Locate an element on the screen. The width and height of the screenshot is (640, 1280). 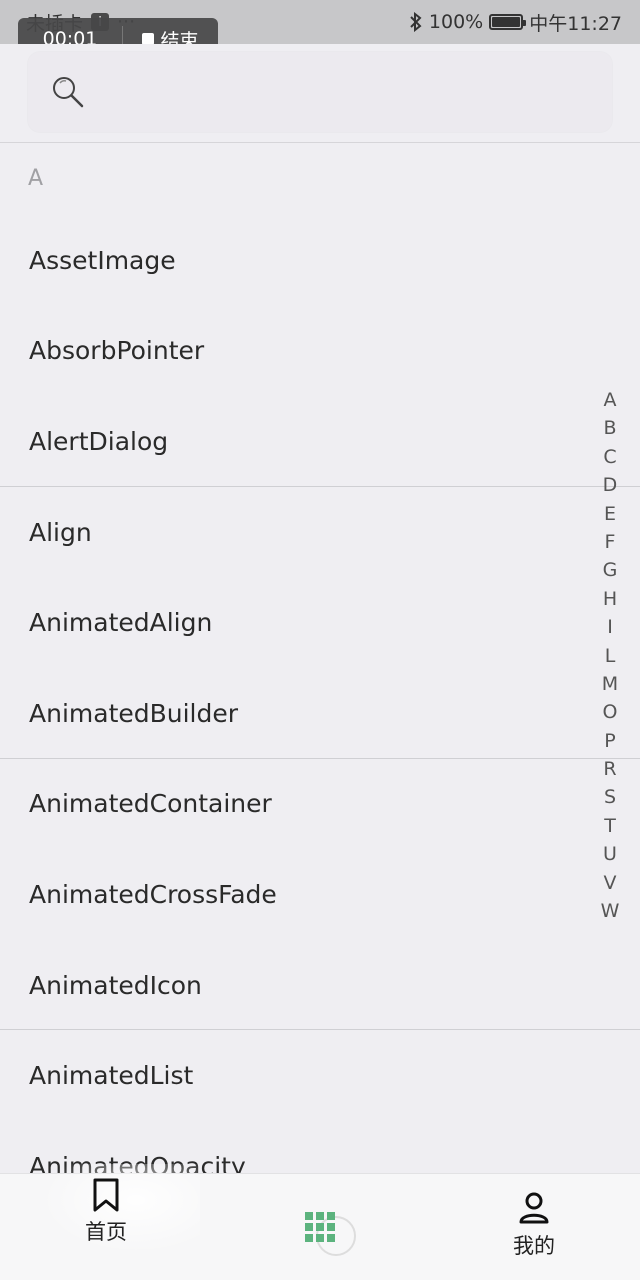
list-item: Align is located at coordinates (320, 532).